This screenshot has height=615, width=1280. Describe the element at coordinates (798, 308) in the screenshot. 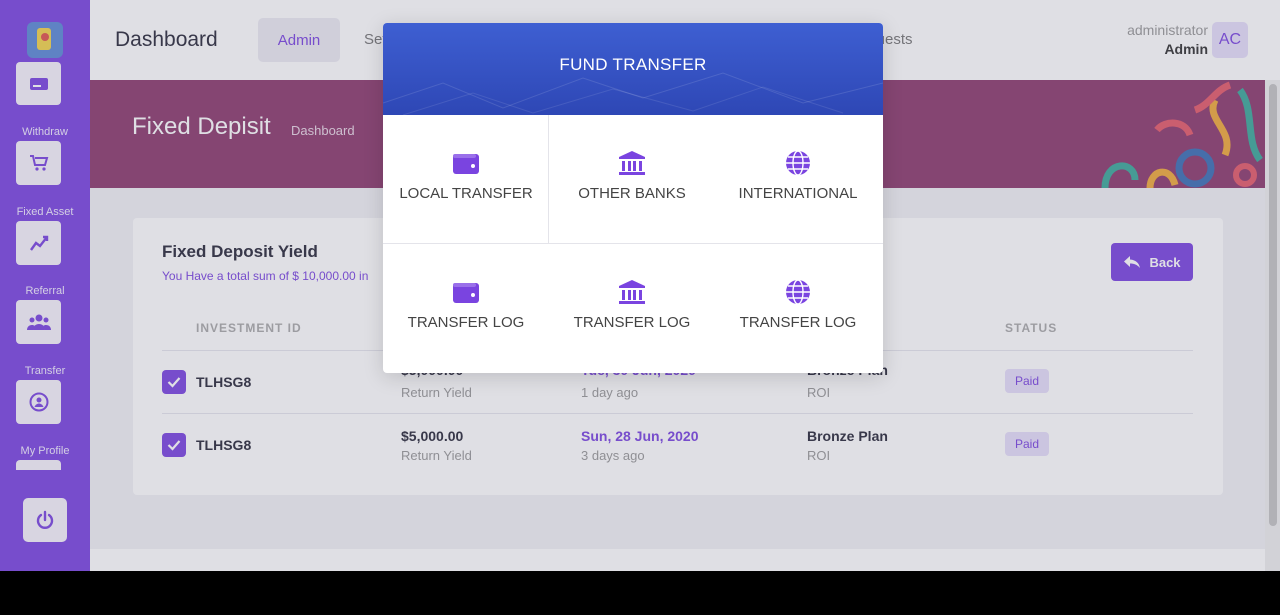

I see `international-transfer-log-option: TRANSFER LOG` at that location.